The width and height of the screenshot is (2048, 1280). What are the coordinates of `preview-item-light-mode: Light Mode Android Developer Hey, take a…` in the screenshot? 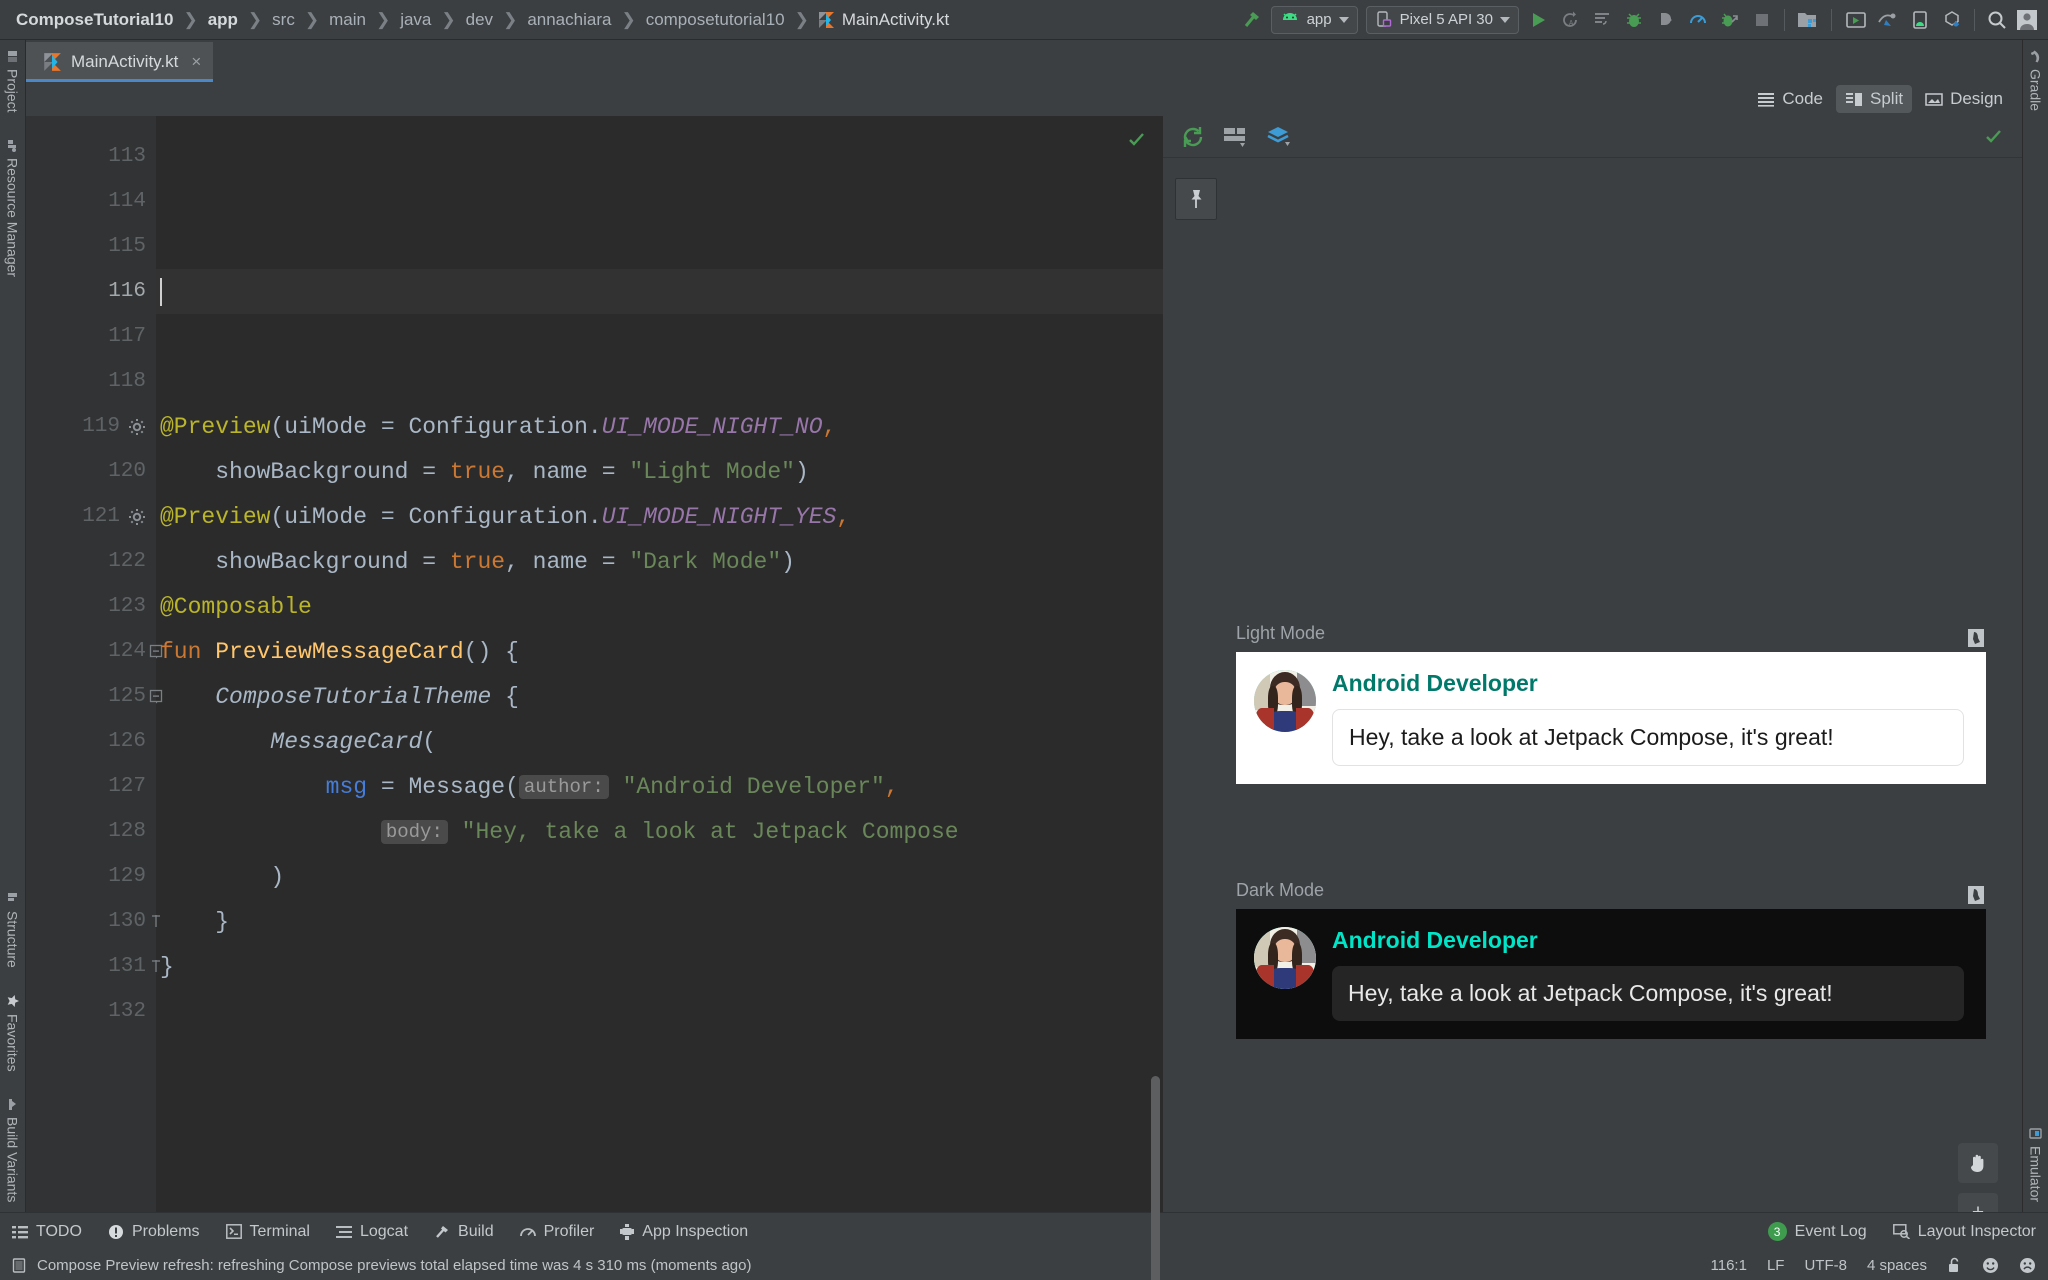 It's located at (1611, 703).